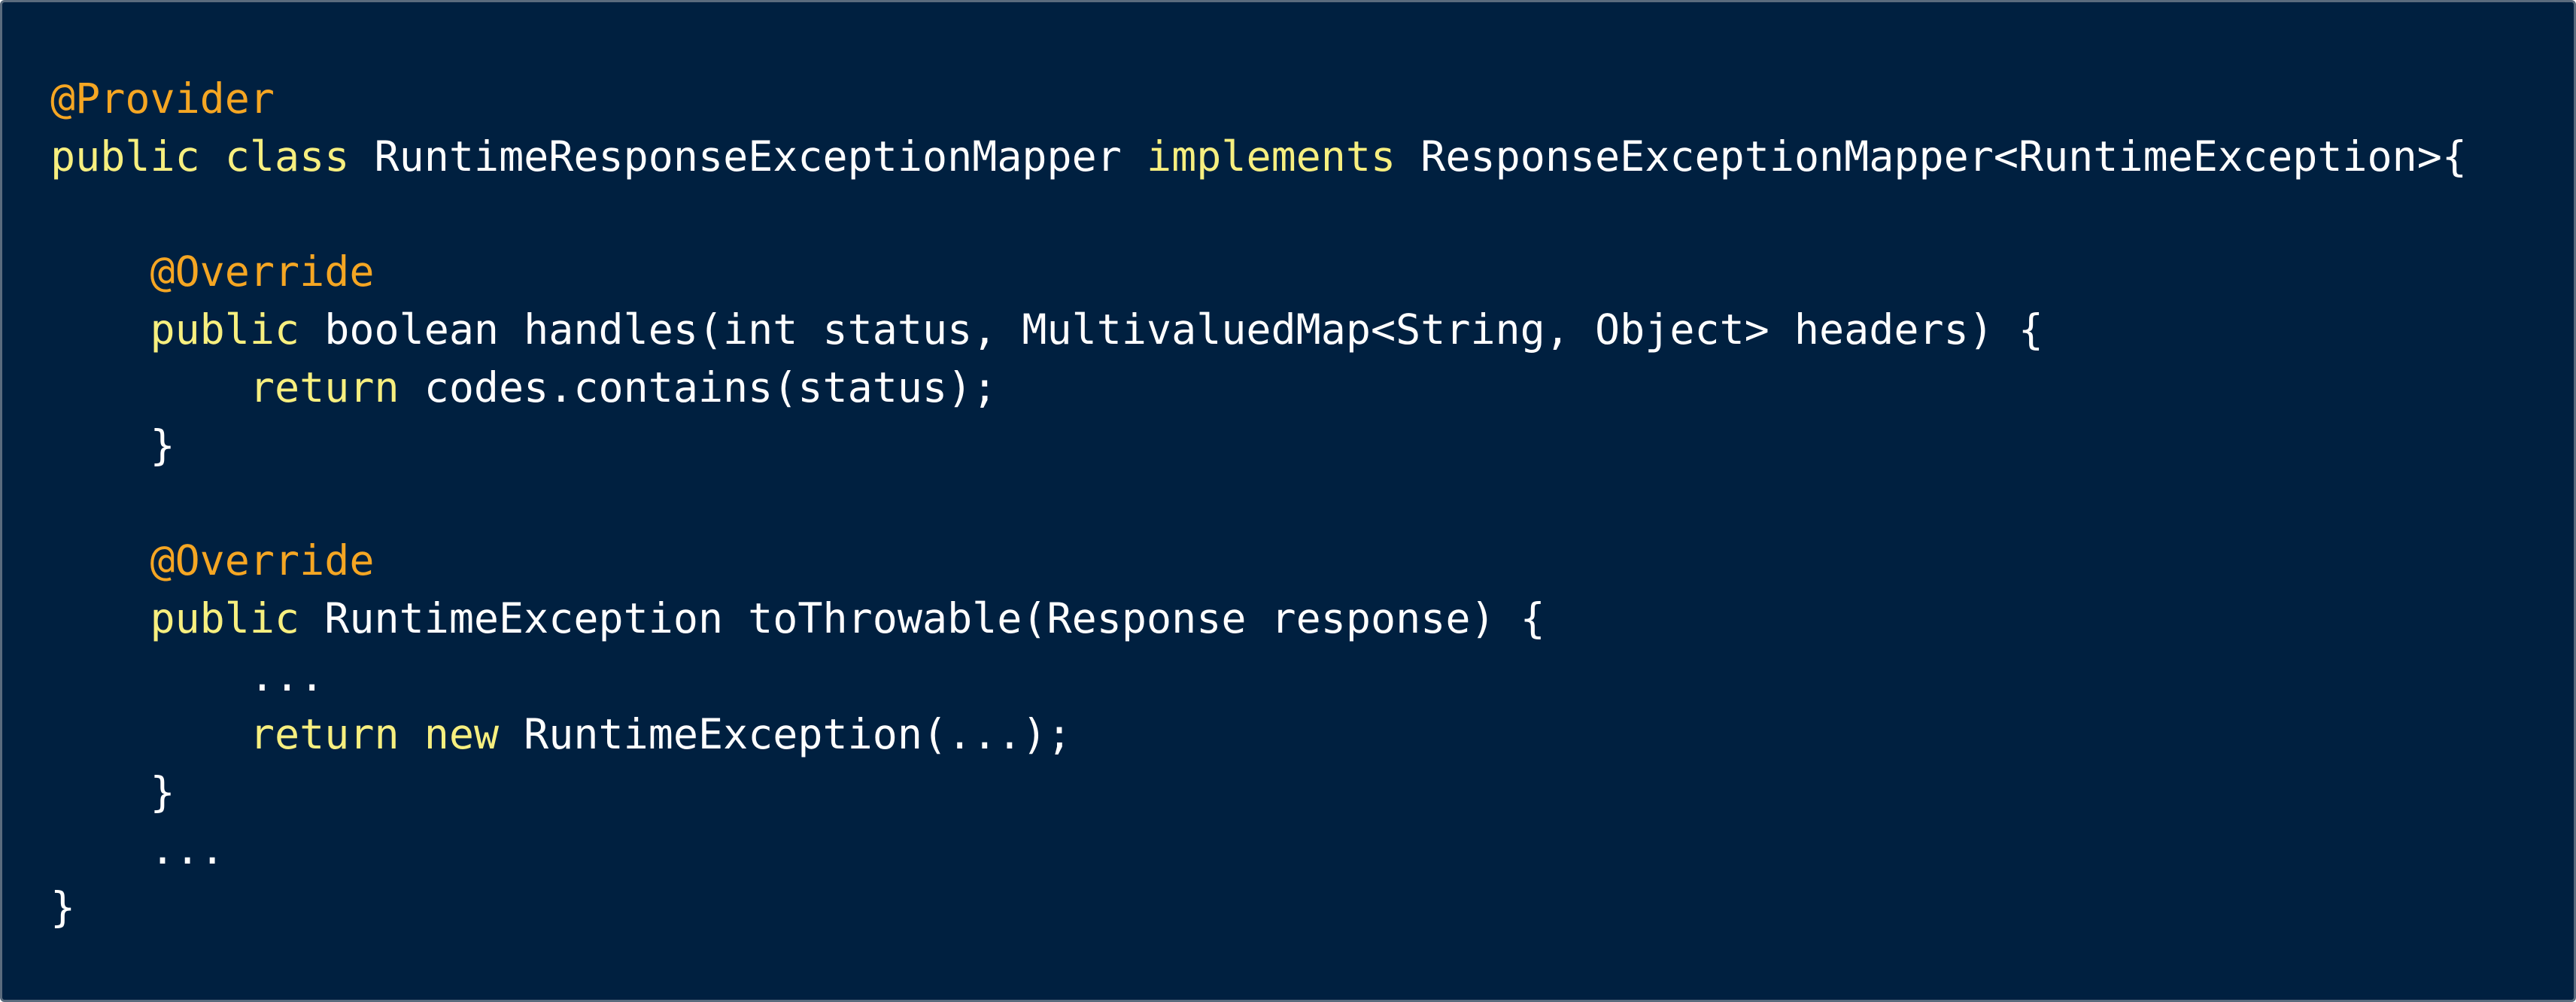  I want to click on code-token-plain: RuntimeResponseExceptionMapper, so click(748, 156).